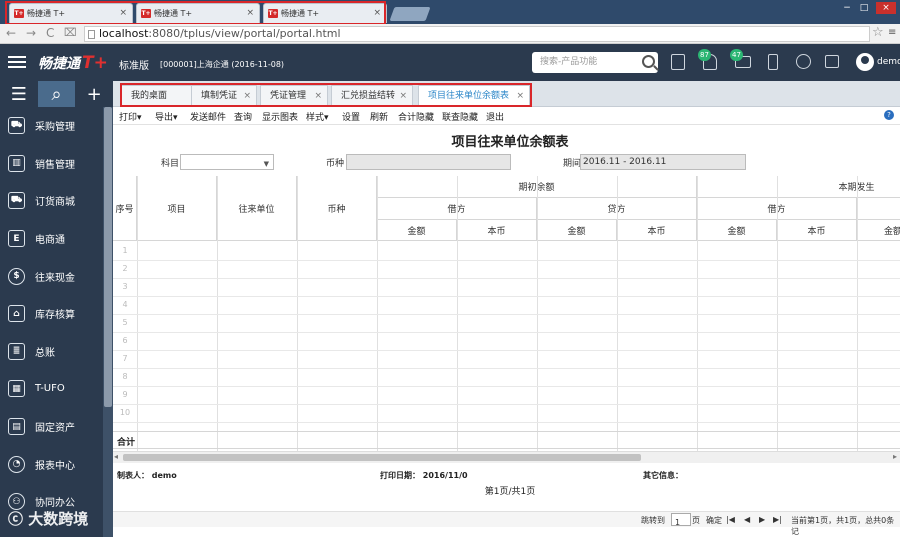 Image resolution: width=900 pixels, height=537 pixels. Describe the element at coordinates (16, 351) in the screenshot. I see `ledger-icon: ≣` at that location.